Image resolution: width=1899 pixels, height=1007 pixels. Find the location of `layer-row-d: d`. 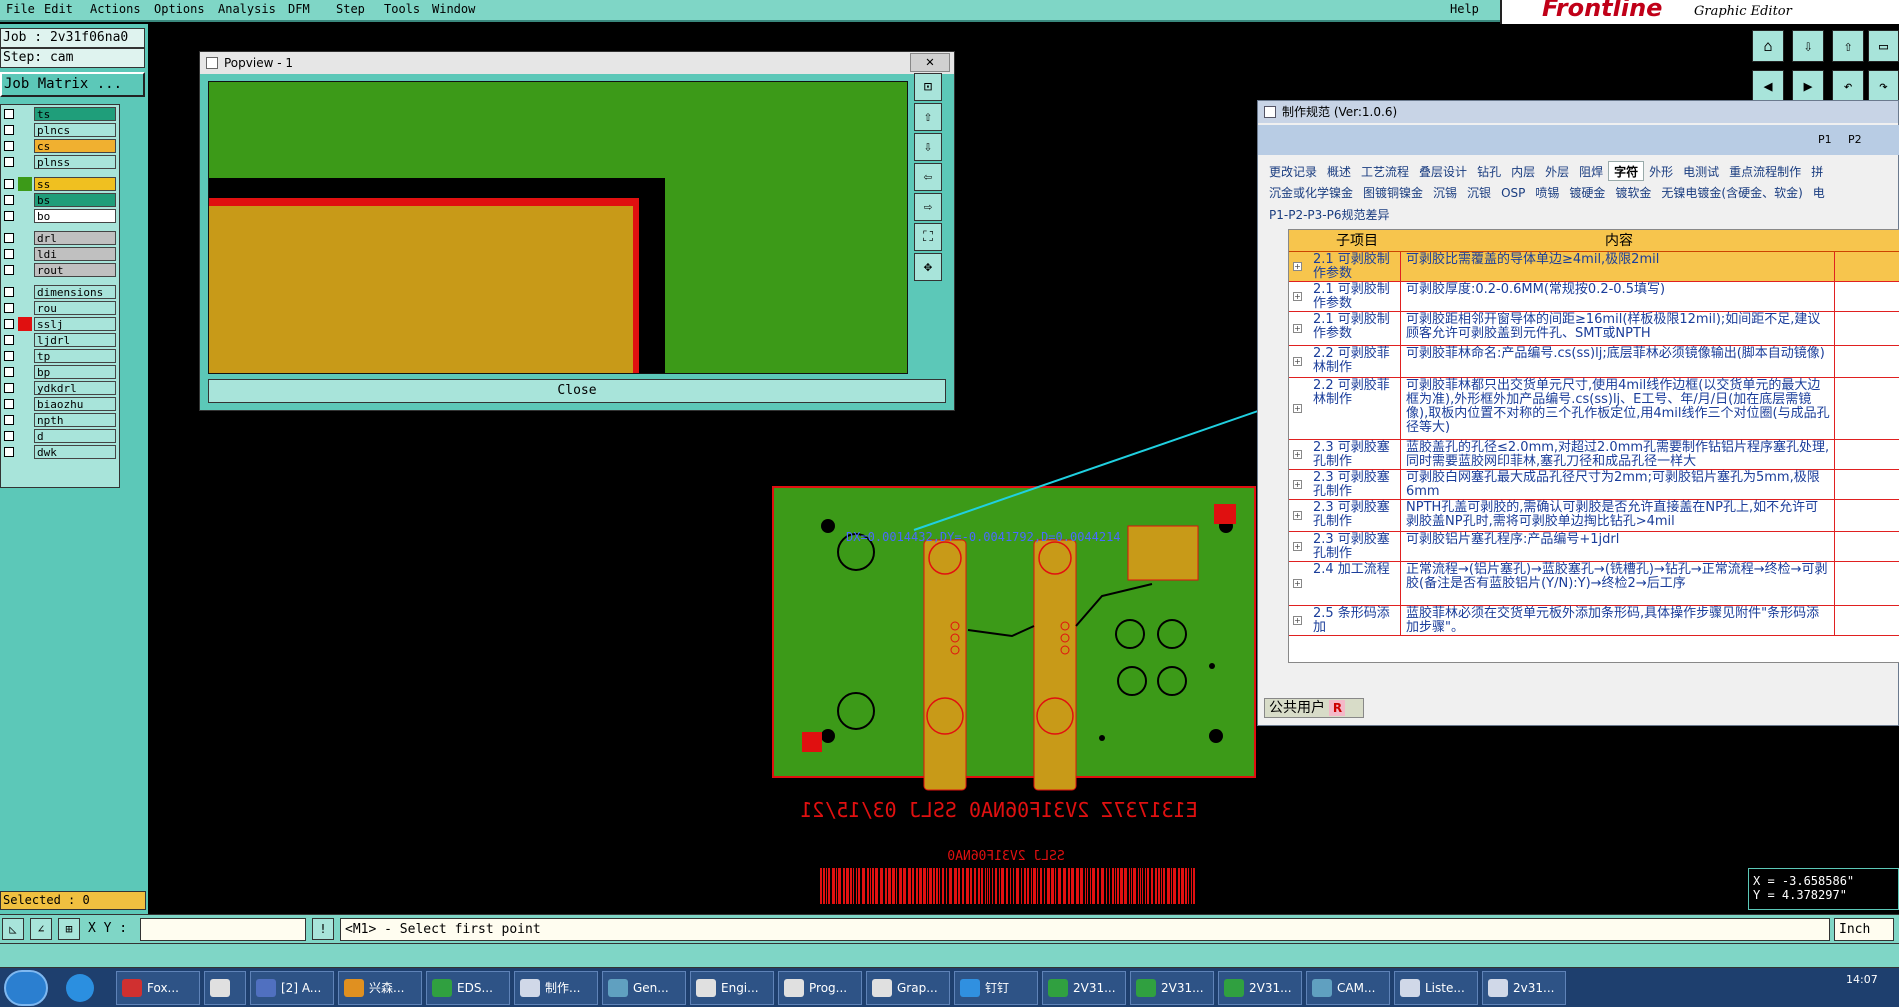

layer-row-d: d is located at coordinates (60, 436).